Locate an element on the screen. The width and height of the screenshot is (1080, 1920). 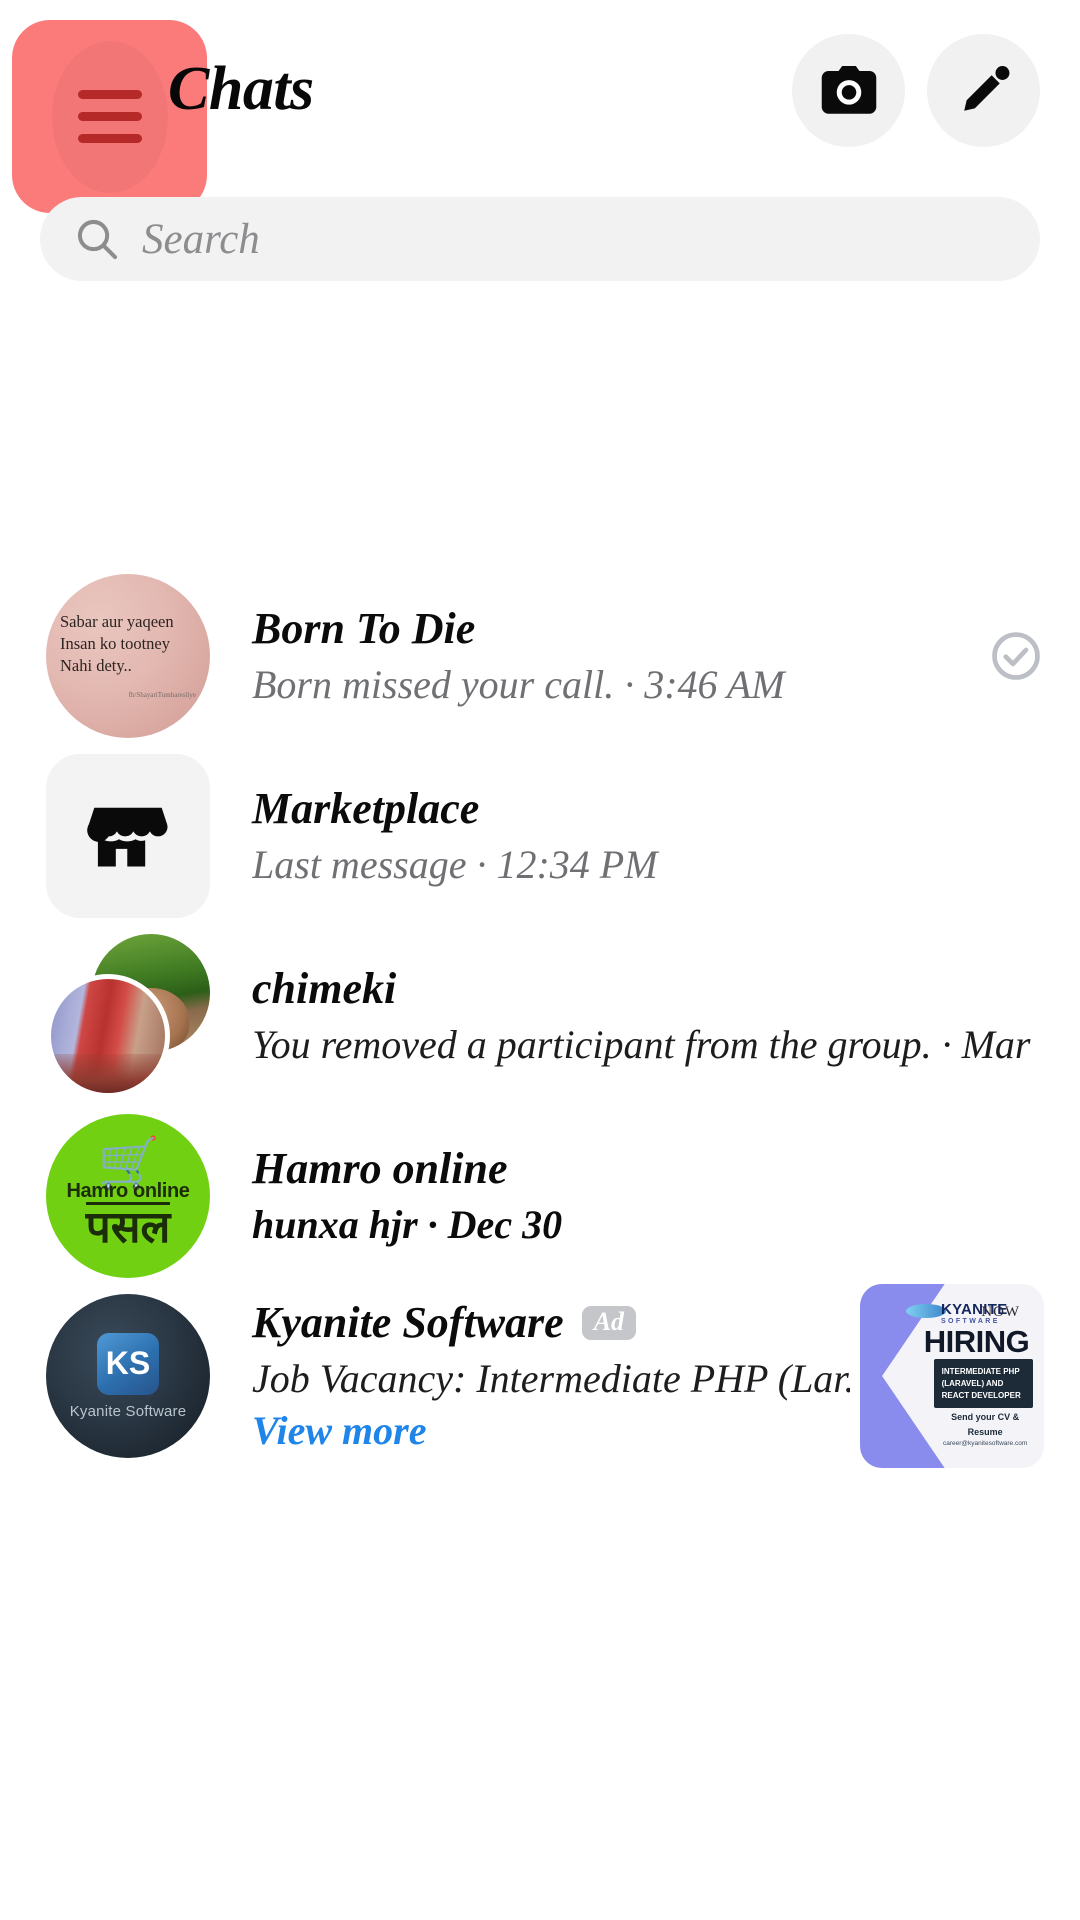
camera-icon is located at coordinates (849, 90).